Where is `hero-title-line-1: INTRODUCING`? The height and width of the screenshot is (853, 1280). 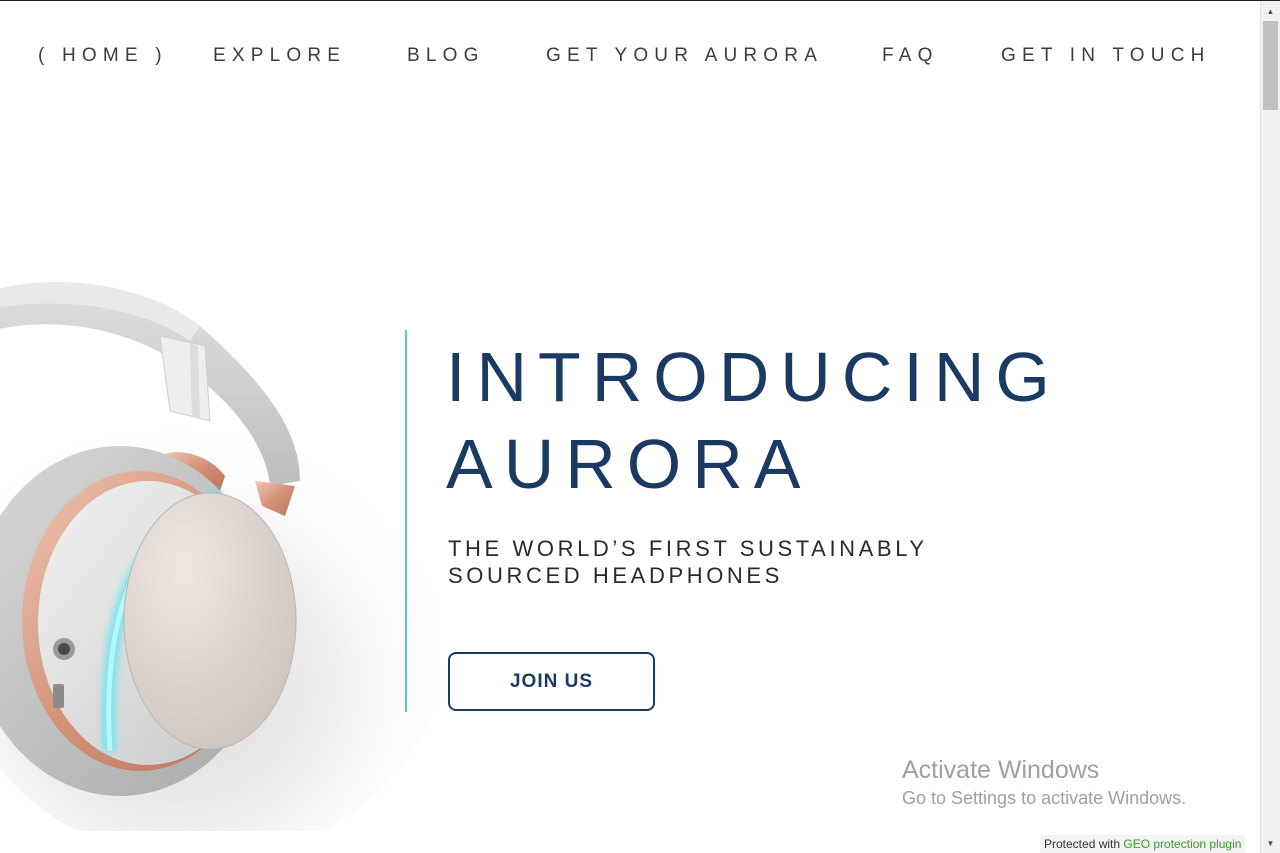
hero-title-line-1: INTRODUCING is located at coordinates (753, 377).